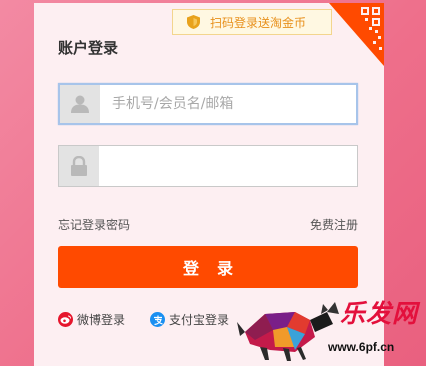 The height and width of the screenshot is (366, 426). I want to click on shield-icon, so click(193, 22).